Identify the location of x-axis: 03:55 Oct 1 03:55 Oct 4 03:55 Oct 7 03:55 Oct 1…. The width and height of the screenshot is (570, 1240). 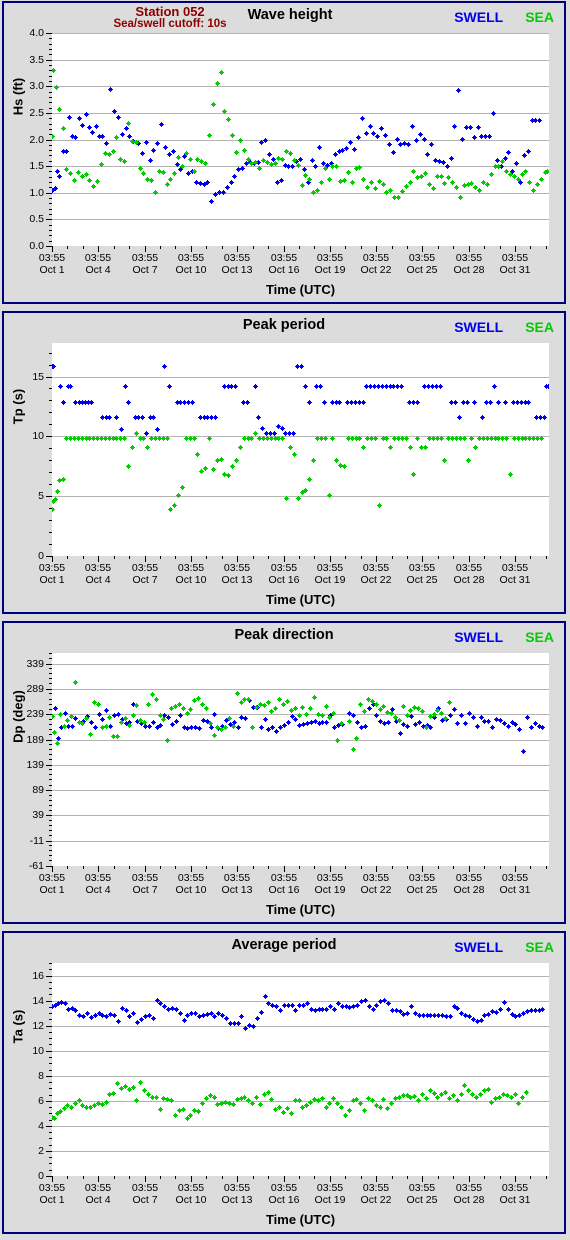
(294, 576).